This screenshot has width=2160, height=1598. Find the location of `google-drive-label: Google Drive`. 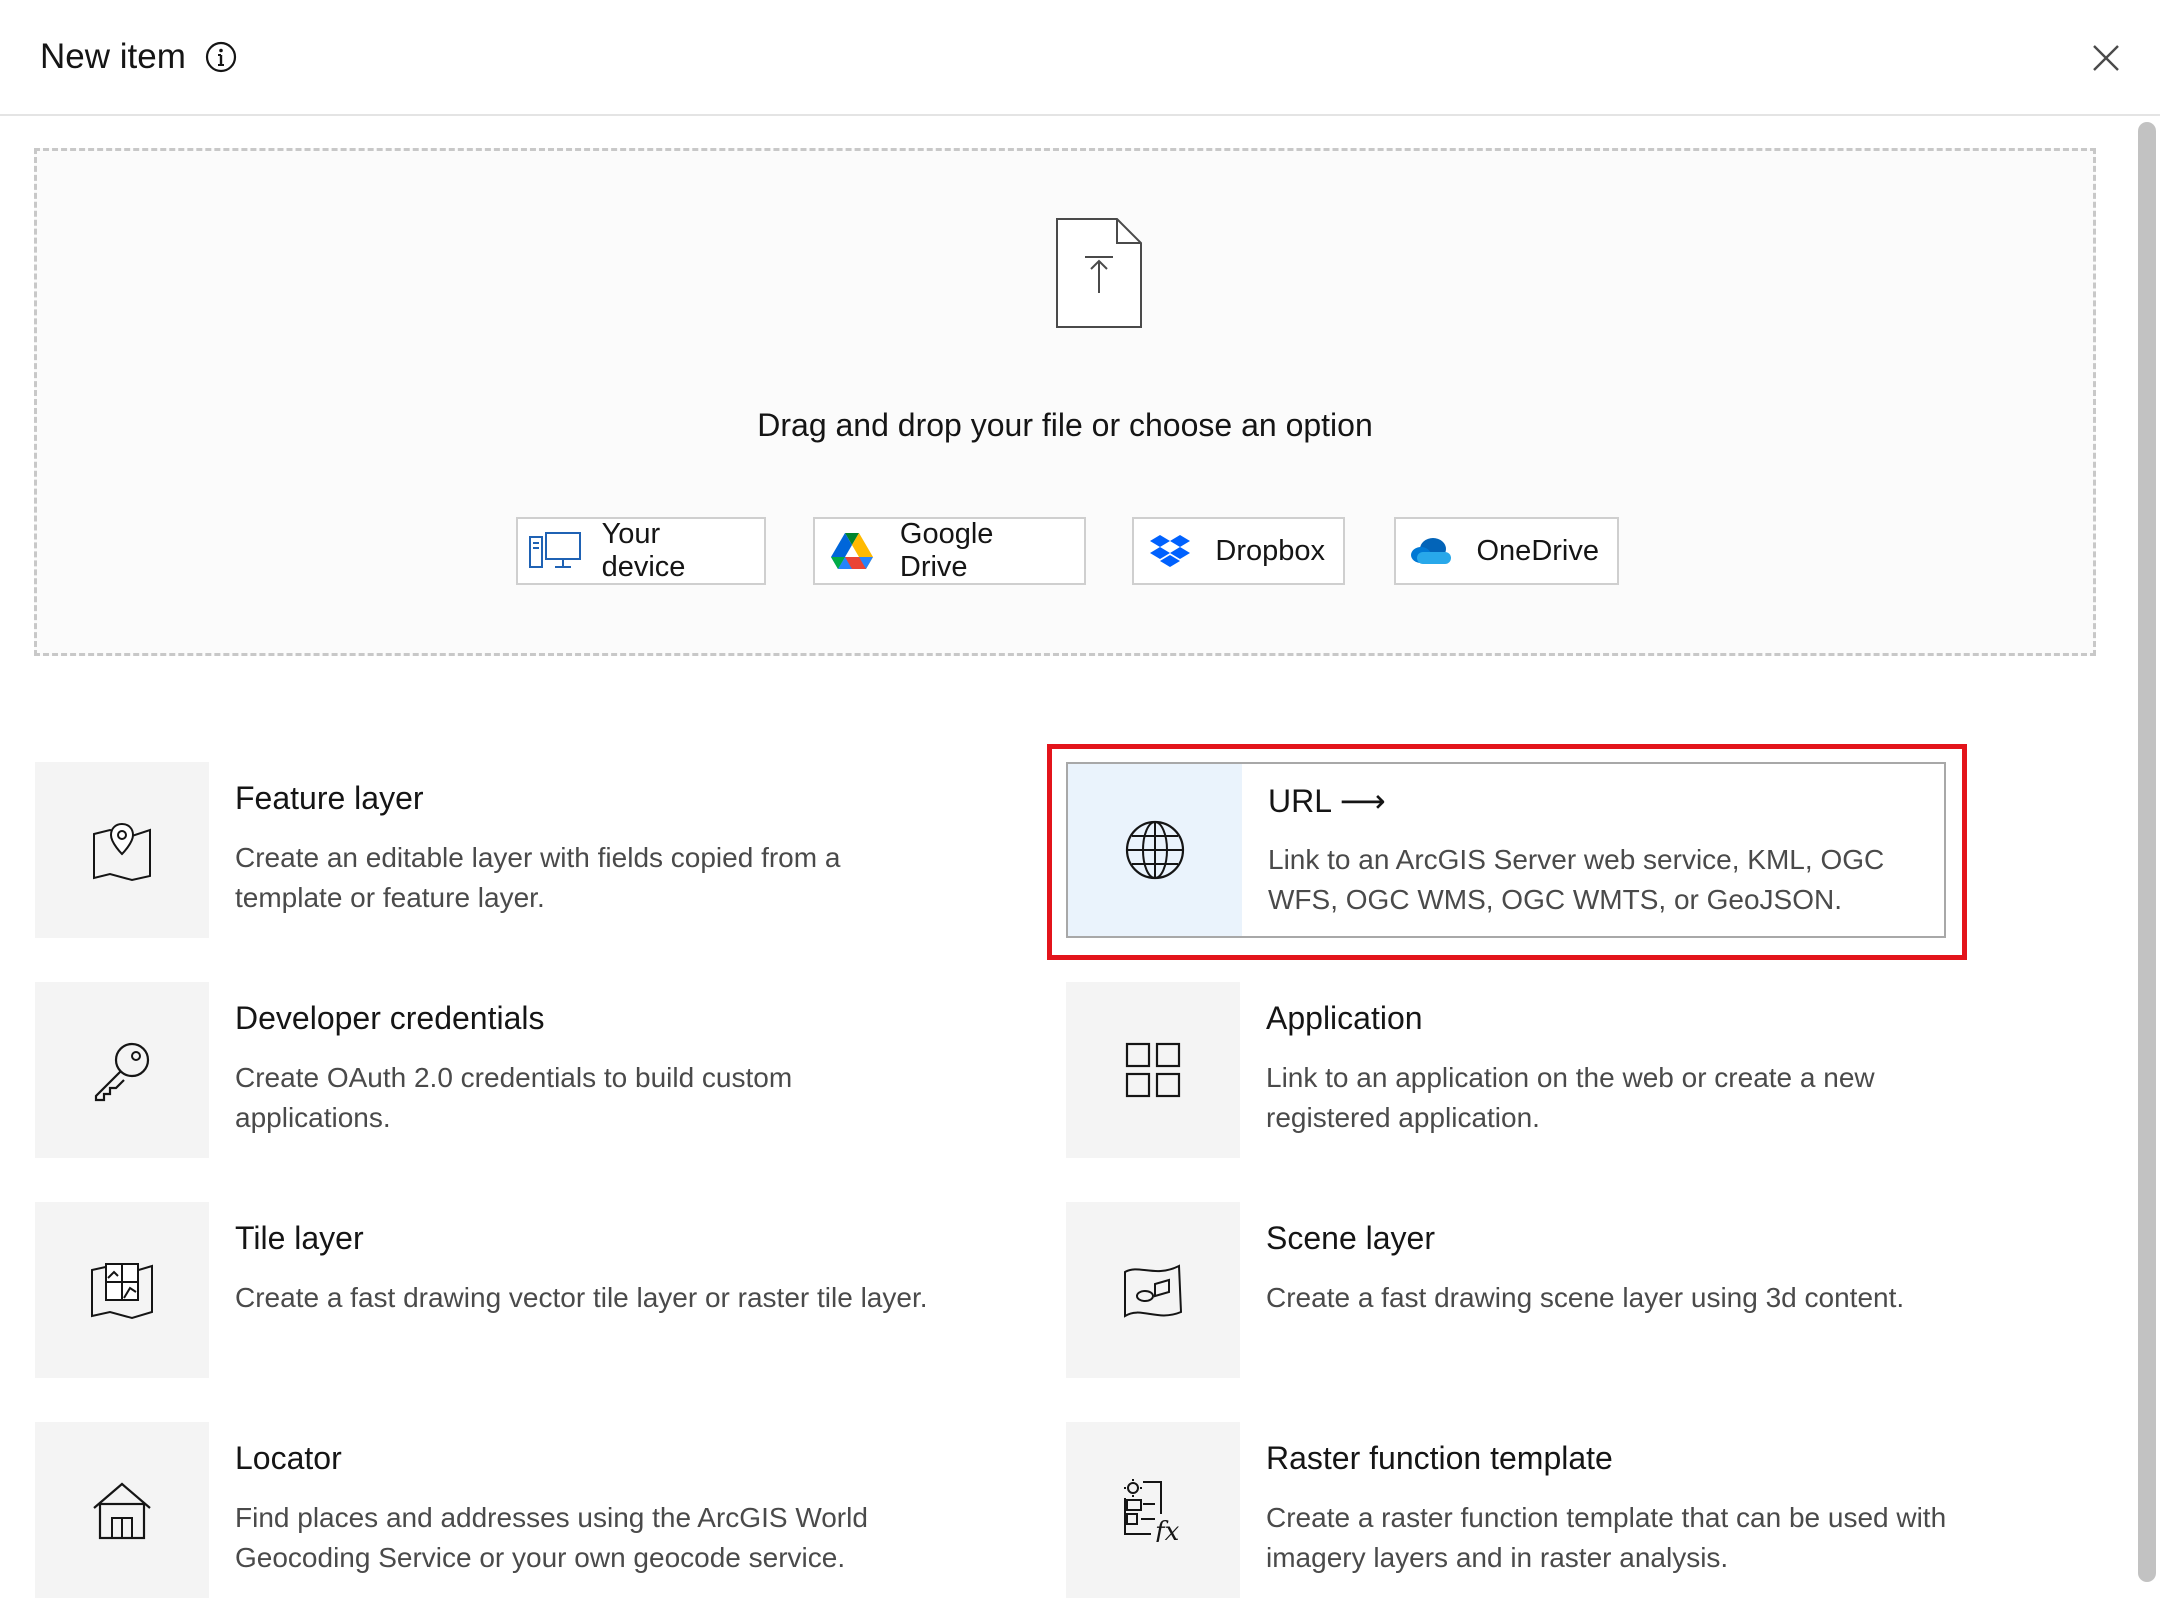

google-drive-label: Google Drive is located at coordinates (983, 551).